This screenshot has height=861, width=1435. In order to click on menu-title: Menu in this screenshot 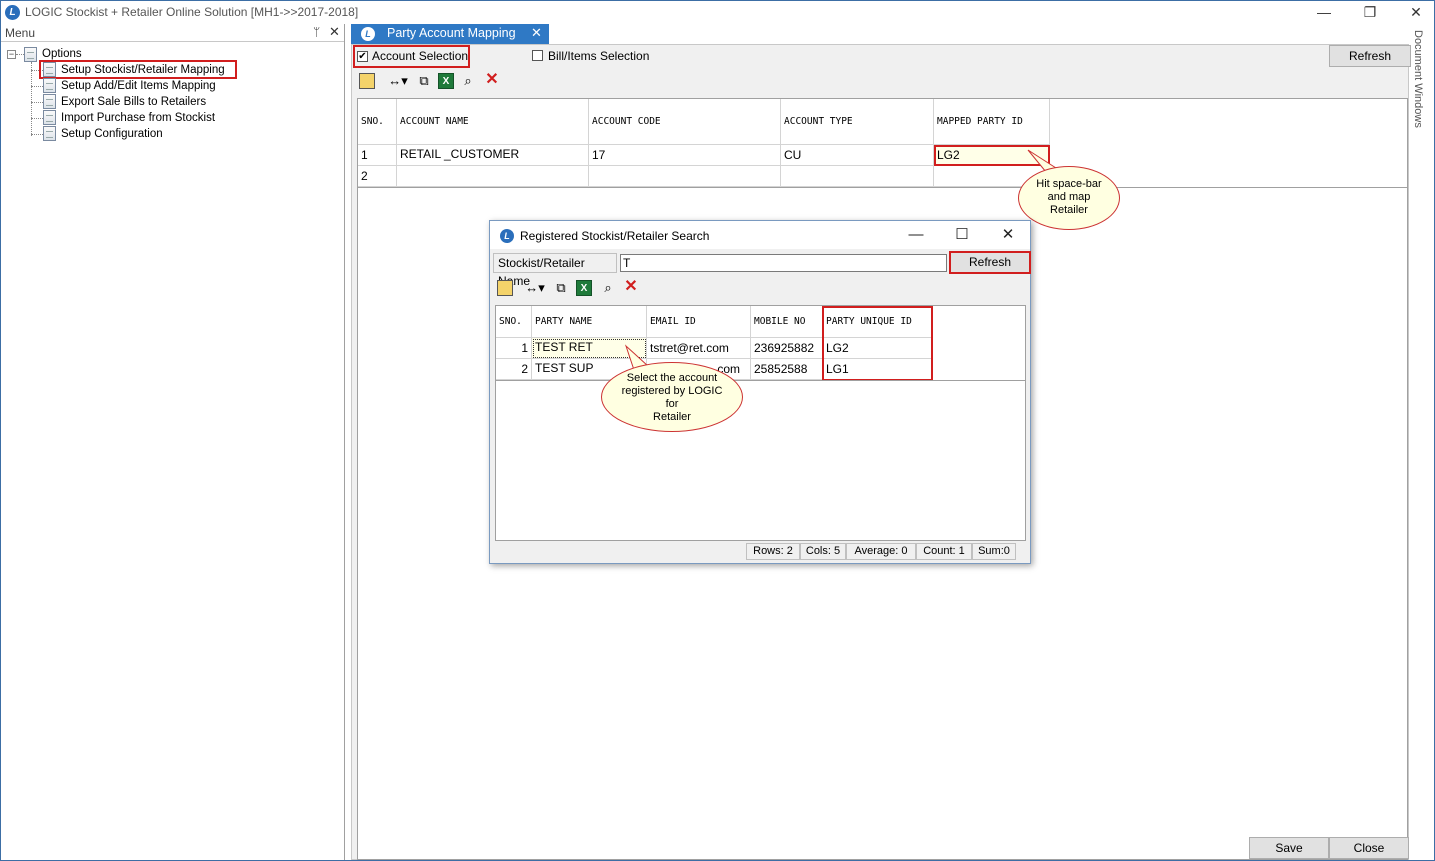, I will do `click(20, 33)`.